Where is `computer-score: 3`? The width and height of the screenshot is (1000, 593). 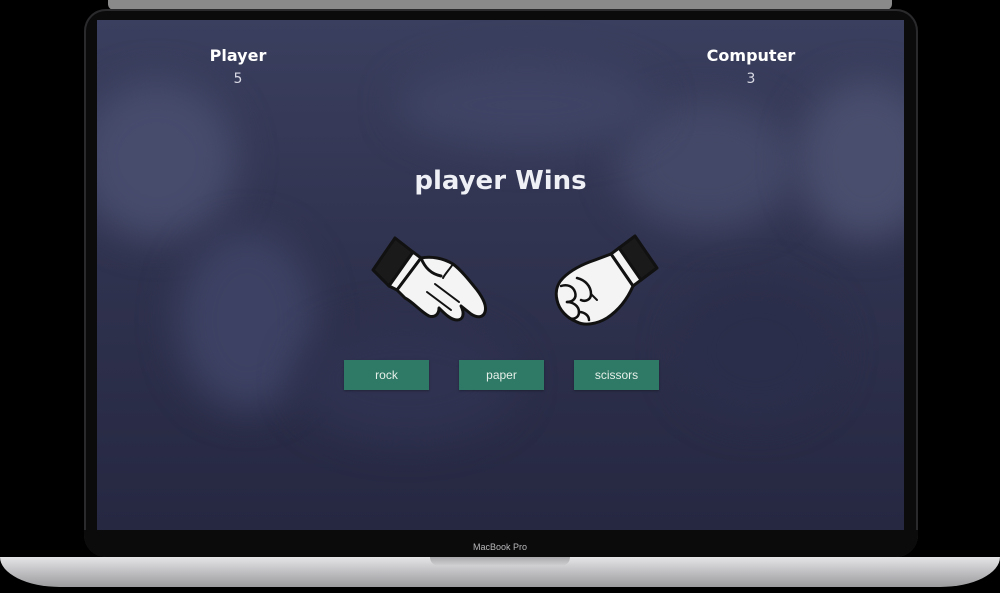 computer-score: 3 is located at coordinates (751, 79).